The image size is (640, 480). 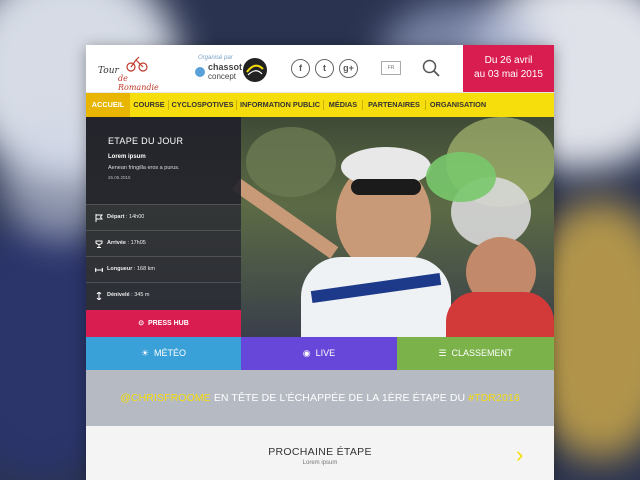 What do you see at coordinates (137, 217) in the screenshot?
I see `stage-info-value: 14h00` at bounding box center [137, 217].